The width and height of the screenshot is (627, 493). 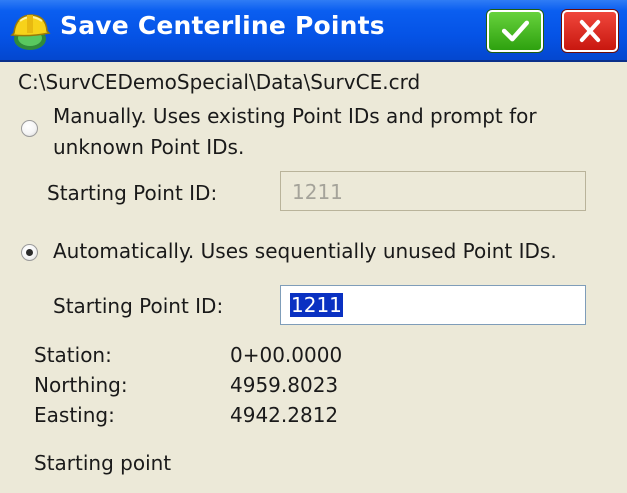 What do you see at coordinates (74, 415) in the screenshot?
I see `easting-label: Easting:` at bounding box center [74, 415].